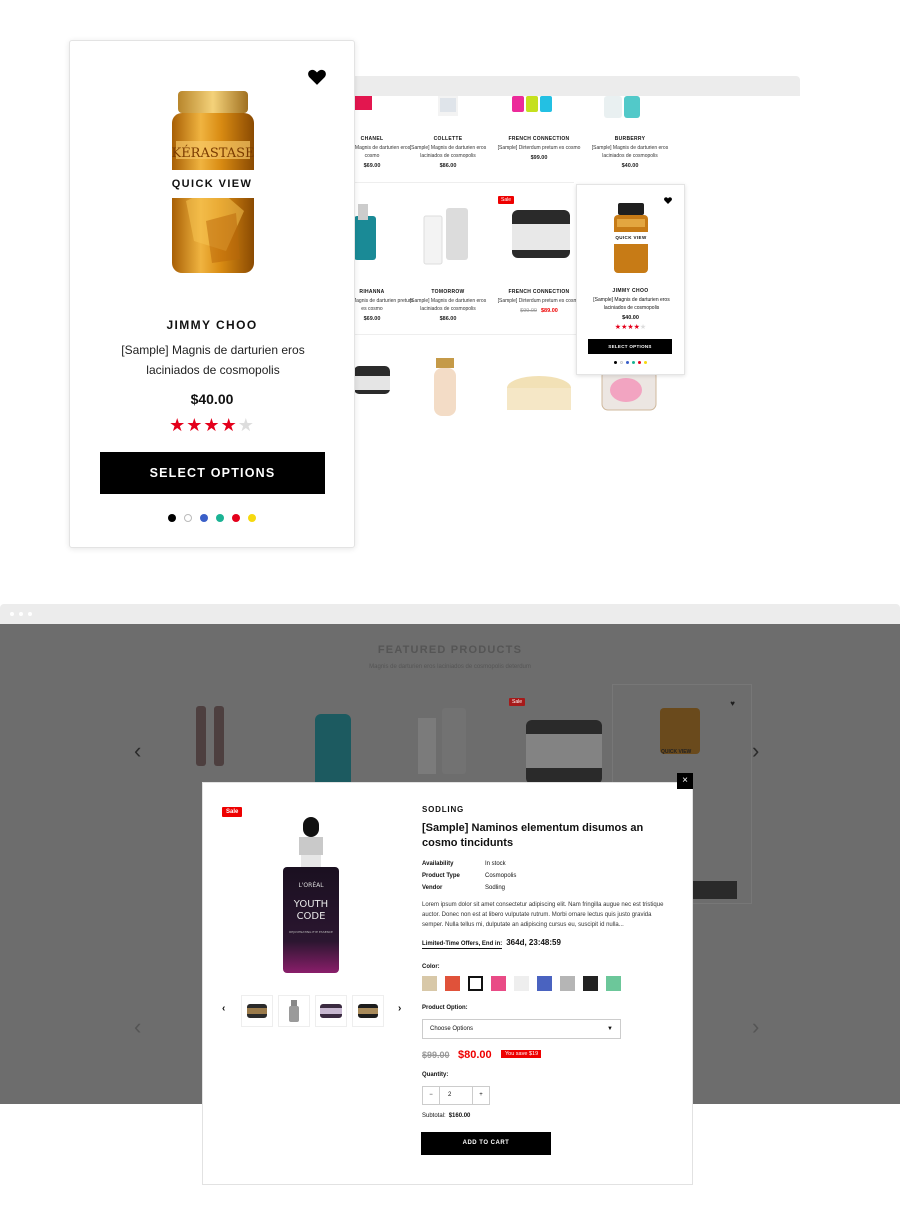  Describe the element at coordinates (486, 1143) in the screenshot. I see `add-to-cart-button: ADD TO CART` at that location.